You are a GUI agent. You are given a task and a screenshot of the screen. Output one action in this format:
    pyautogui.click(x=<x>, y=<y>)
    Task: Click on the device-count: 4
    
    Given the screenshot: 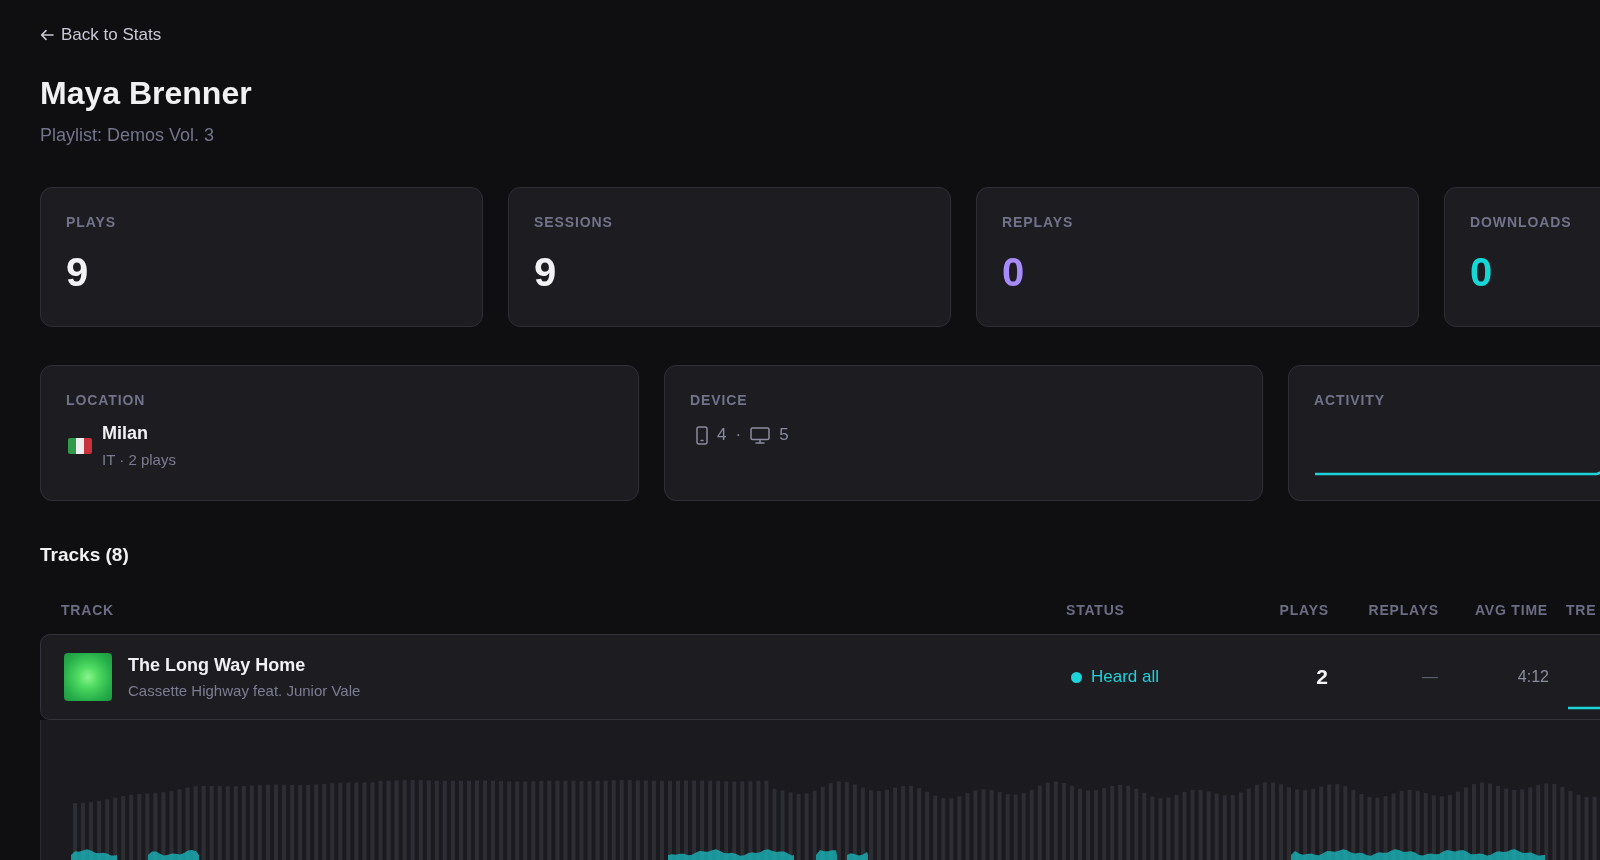 What is the action you would take?
    pyautogui.click(x=722, y=435)
    